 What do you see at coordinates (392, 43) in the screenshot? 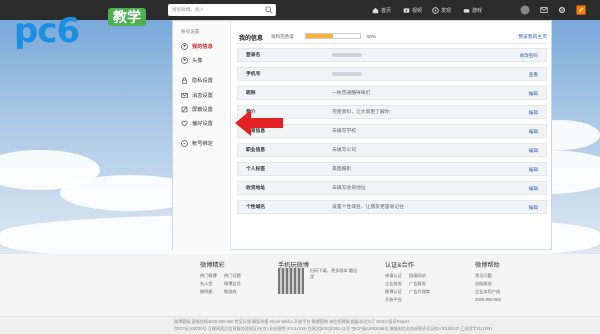
I see `divider` at bounding box center [392, 43].